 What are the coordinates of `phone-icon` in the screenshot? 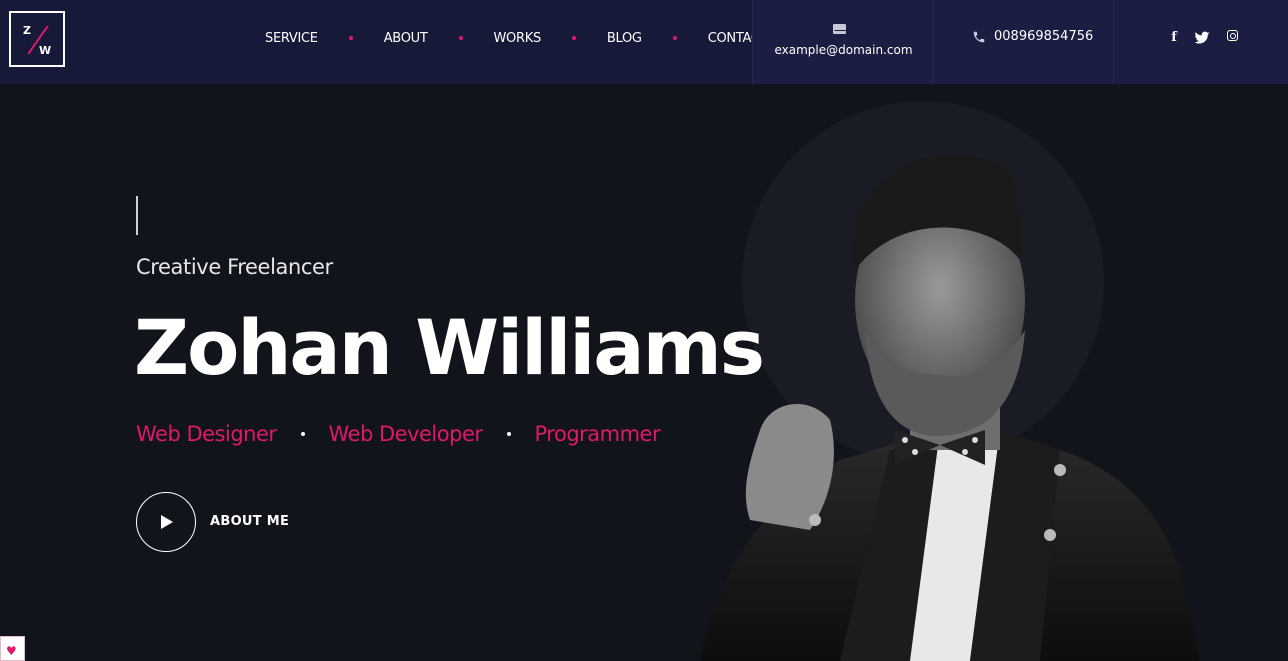 It's located at (979, 37).